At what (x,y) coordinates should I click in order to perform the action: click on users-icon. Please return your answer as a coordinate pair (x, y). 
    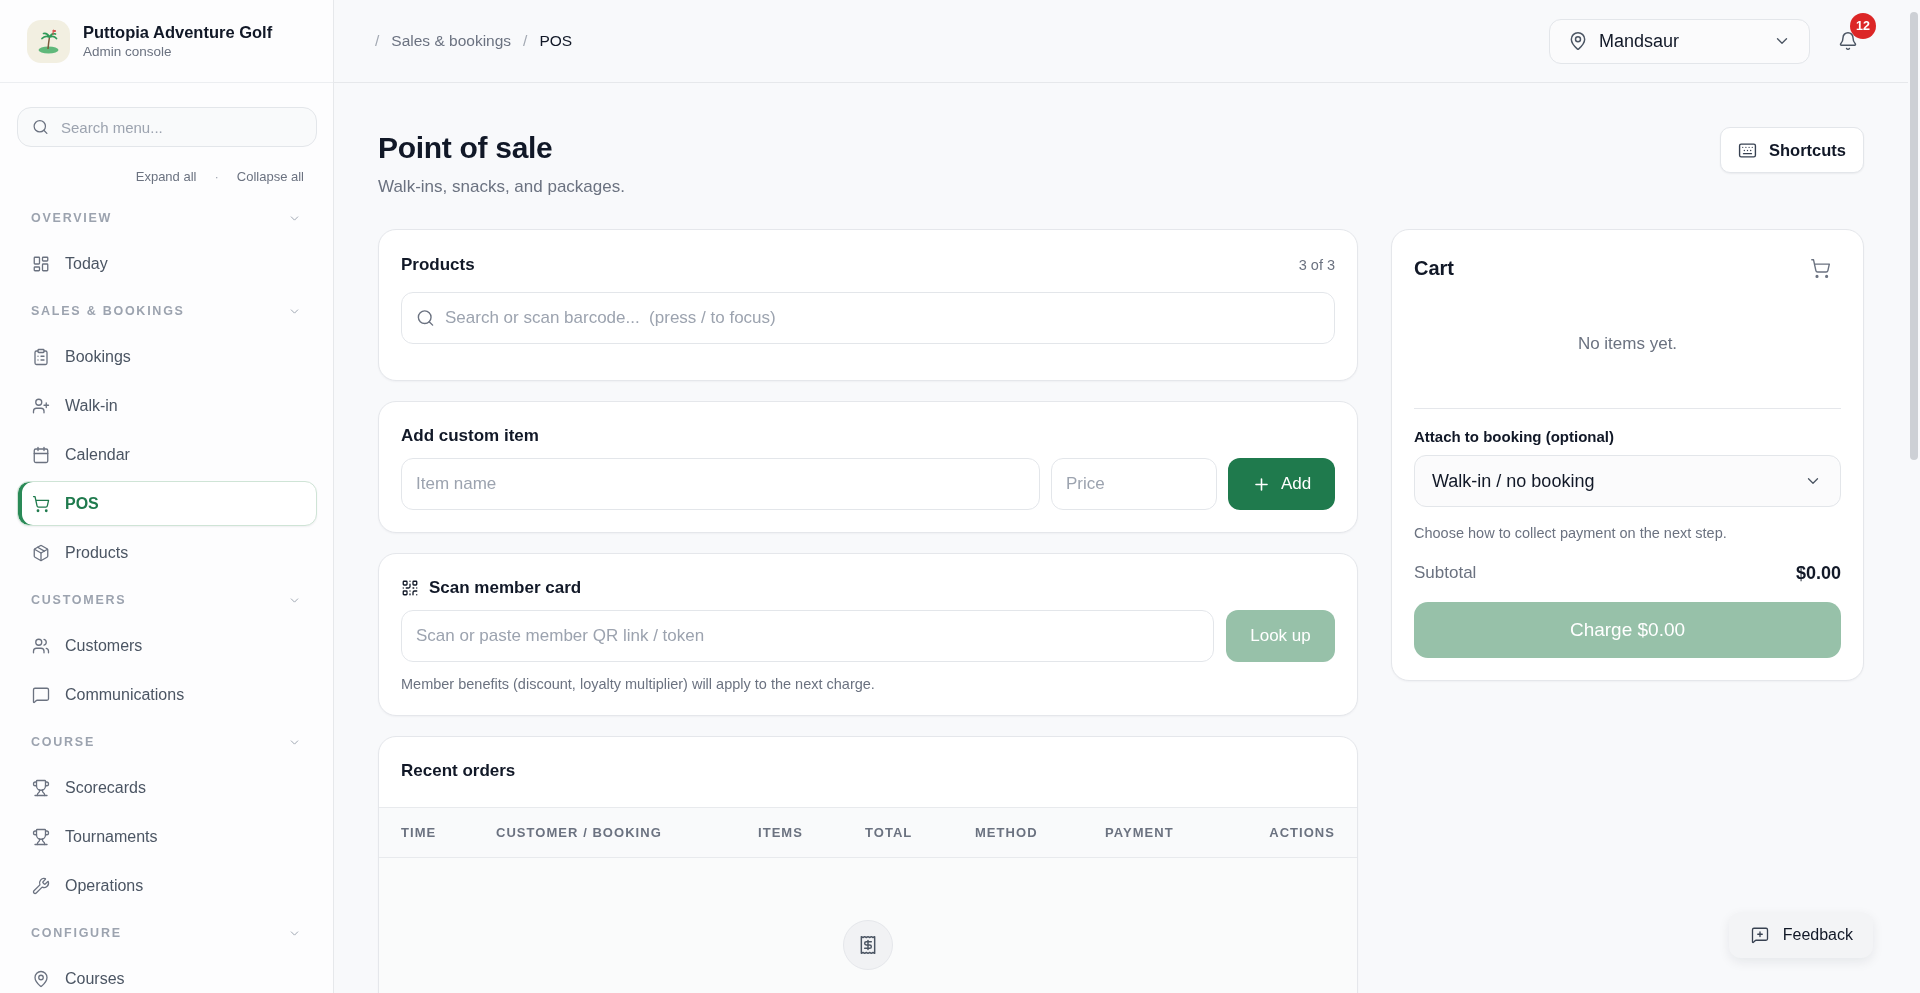
    Looking at the image, I should click on (41, 645).